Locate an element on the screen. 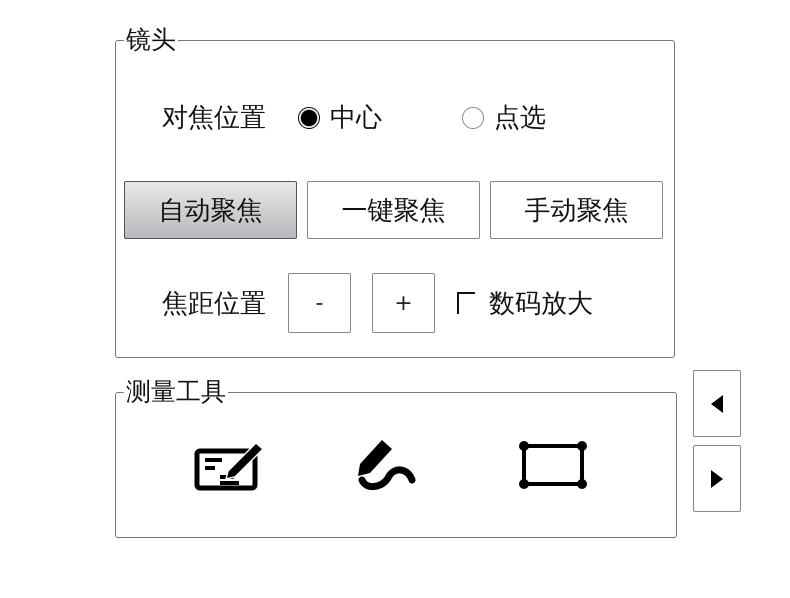 Image resolution: width=790 pixels, height=598 pixels. left-arrow-icon is located at coordinates (717, 403).